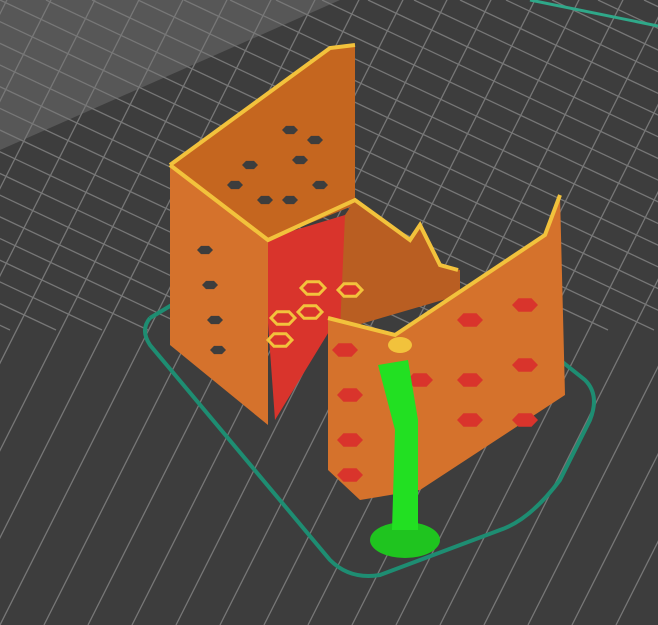 This screenshot has height=625, width=658. What do you see at coordinates (400, 345) in the screenshot?
I see `support-top` at bounding box center [400, 345].